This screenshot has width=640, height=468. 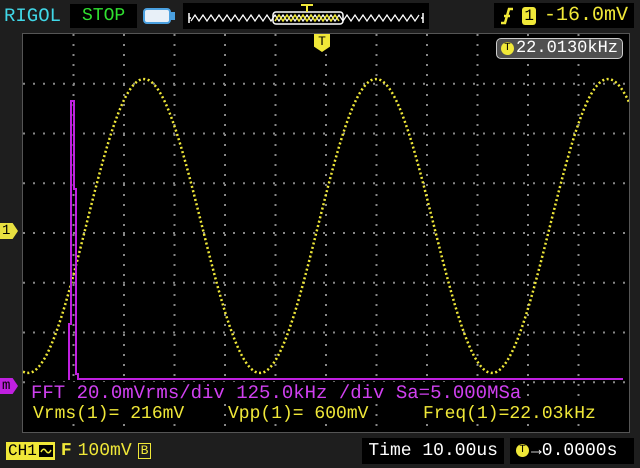 I want to click on time-label: Time, so click(x=390, y=450).